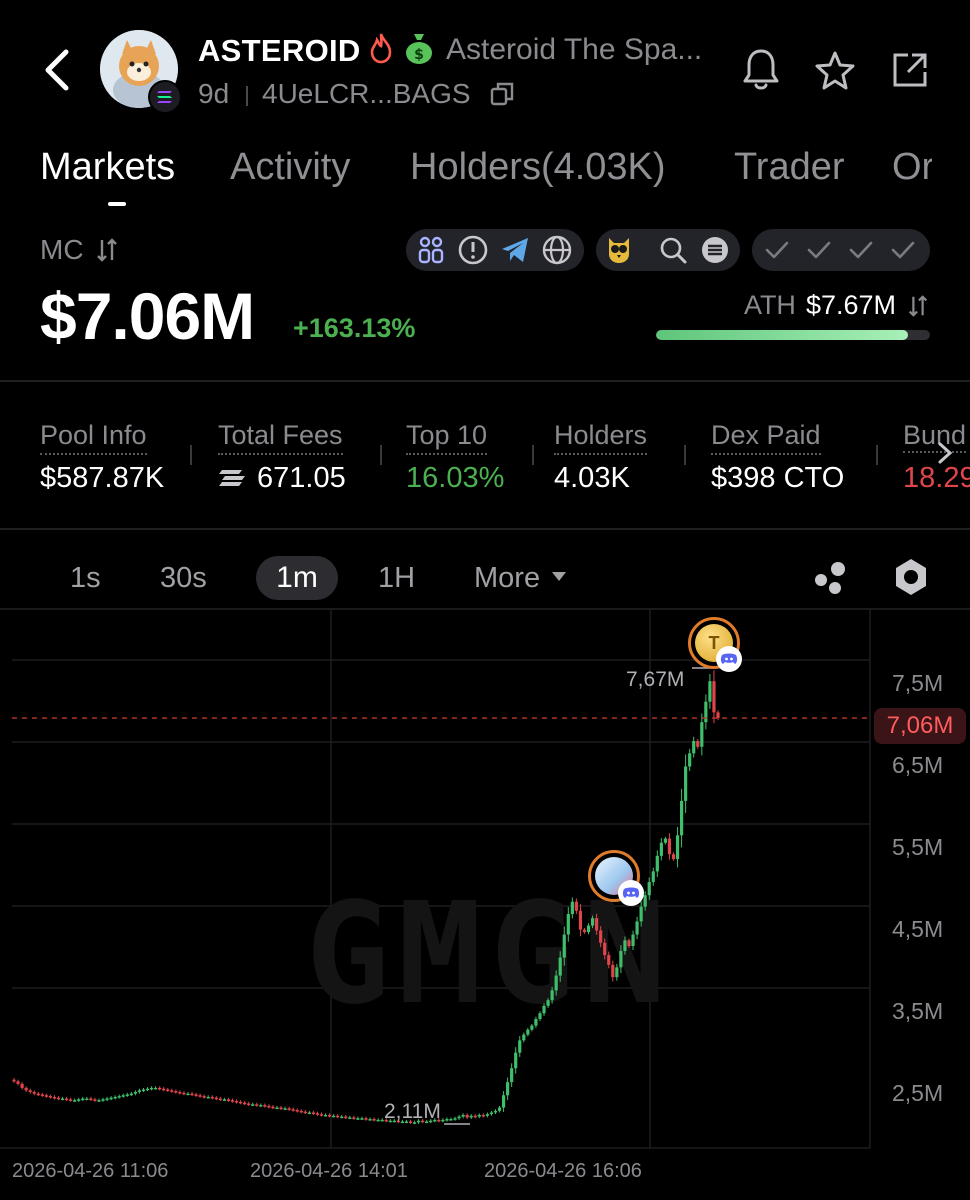 The height and width of the screenshot is (1200, 970). What do you see at coordinates (502, 94) in the screenshot?
I see `copy-icon` at bounding box center [502, 94].